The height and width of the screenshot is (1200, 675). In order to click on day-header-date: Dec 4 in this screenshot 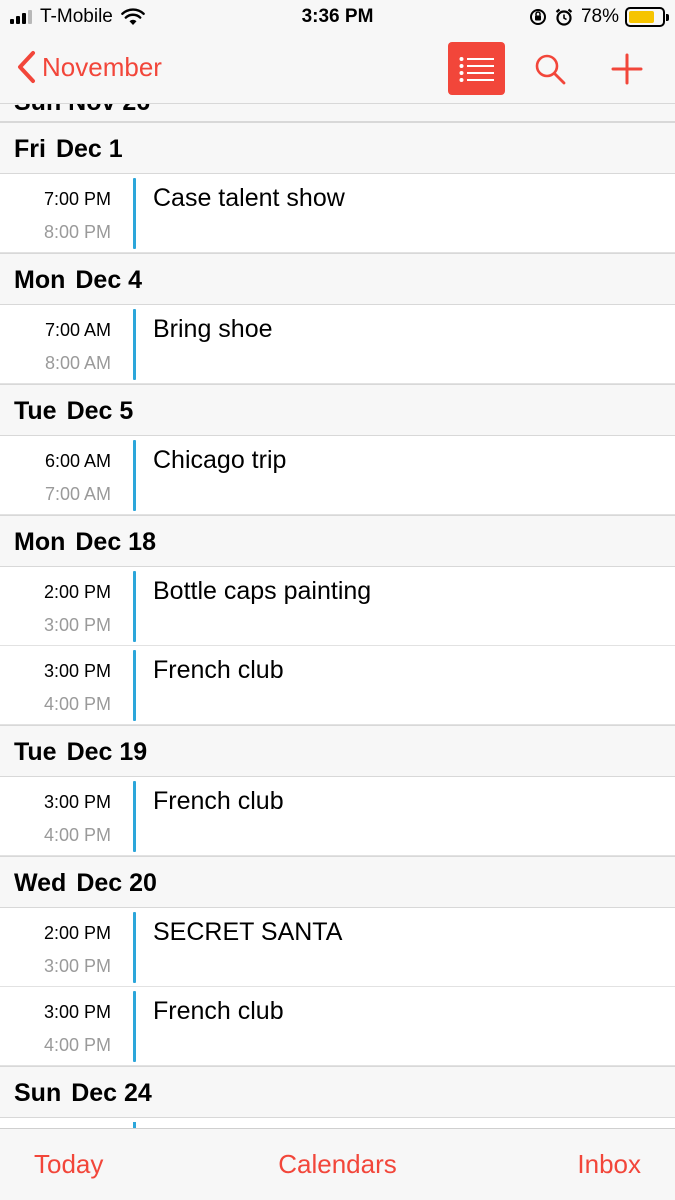, I will do `click(109, 280)`.